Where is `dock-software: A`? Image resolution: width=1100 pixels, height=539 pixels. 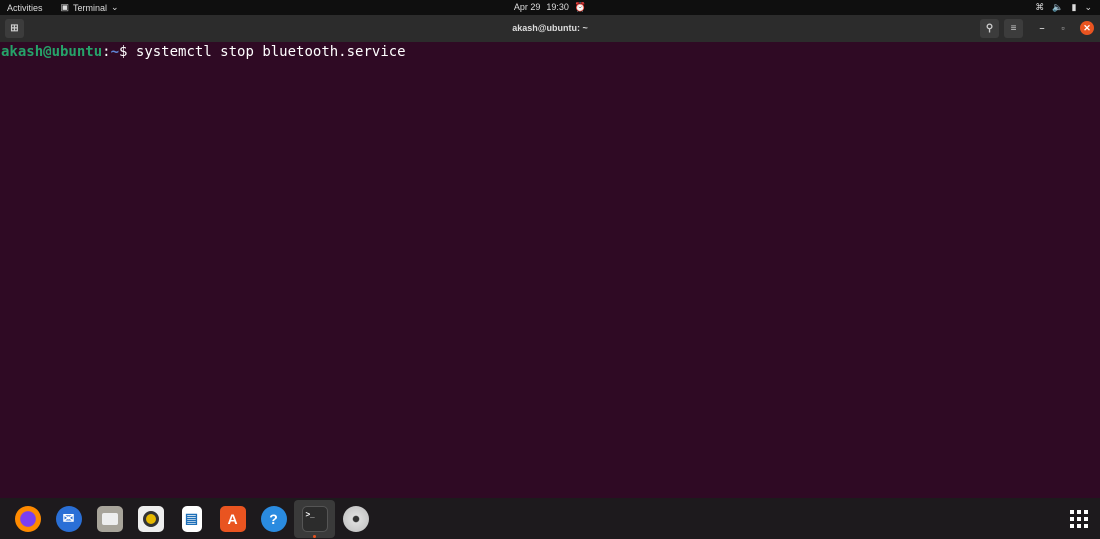 dock-software: A is located at coordinates (232, 519).